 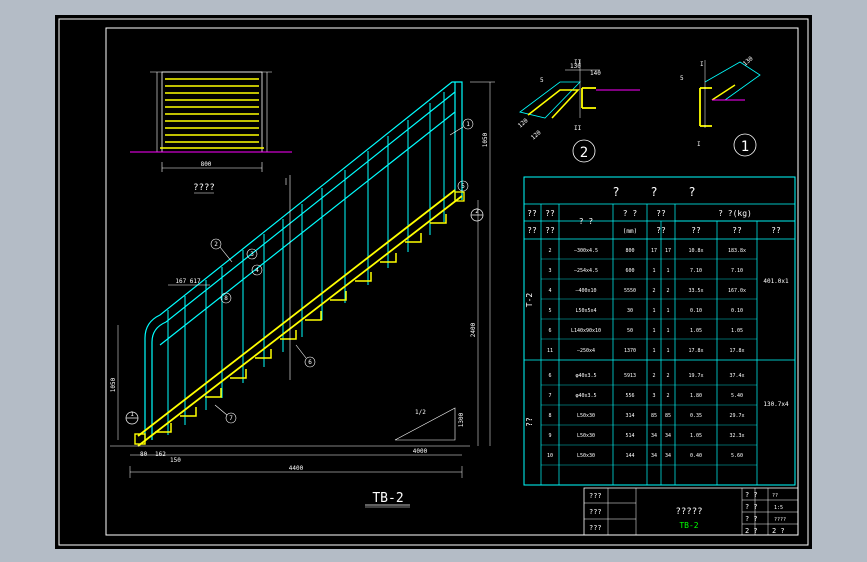 I want to click on table-cell: 183.8x, so click(x=737, y=251).